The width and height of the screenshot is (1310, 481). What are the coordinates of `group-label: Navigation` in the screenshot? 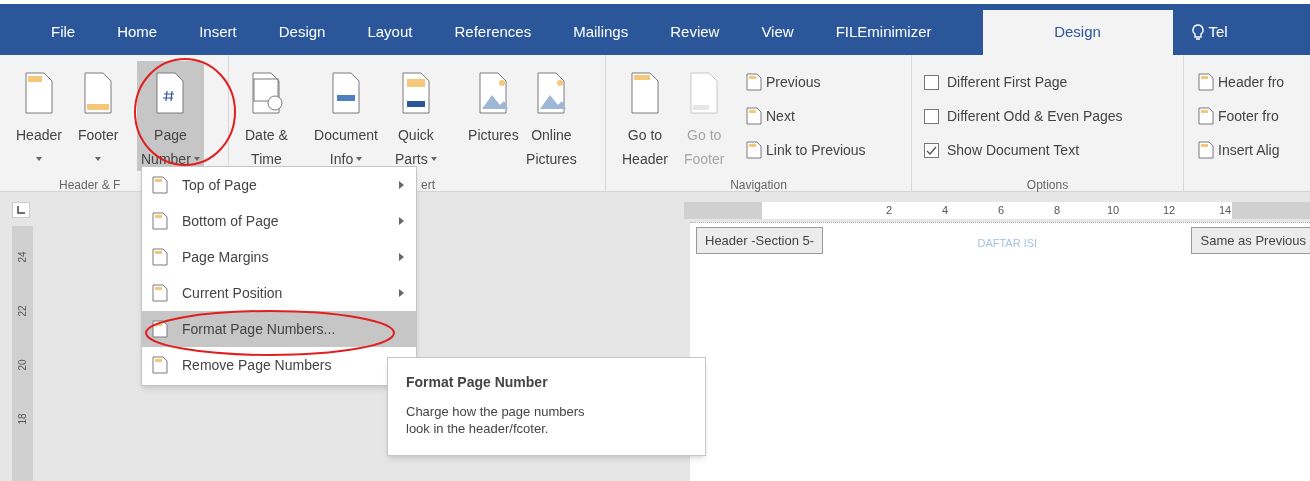 It's located at (758, 185).